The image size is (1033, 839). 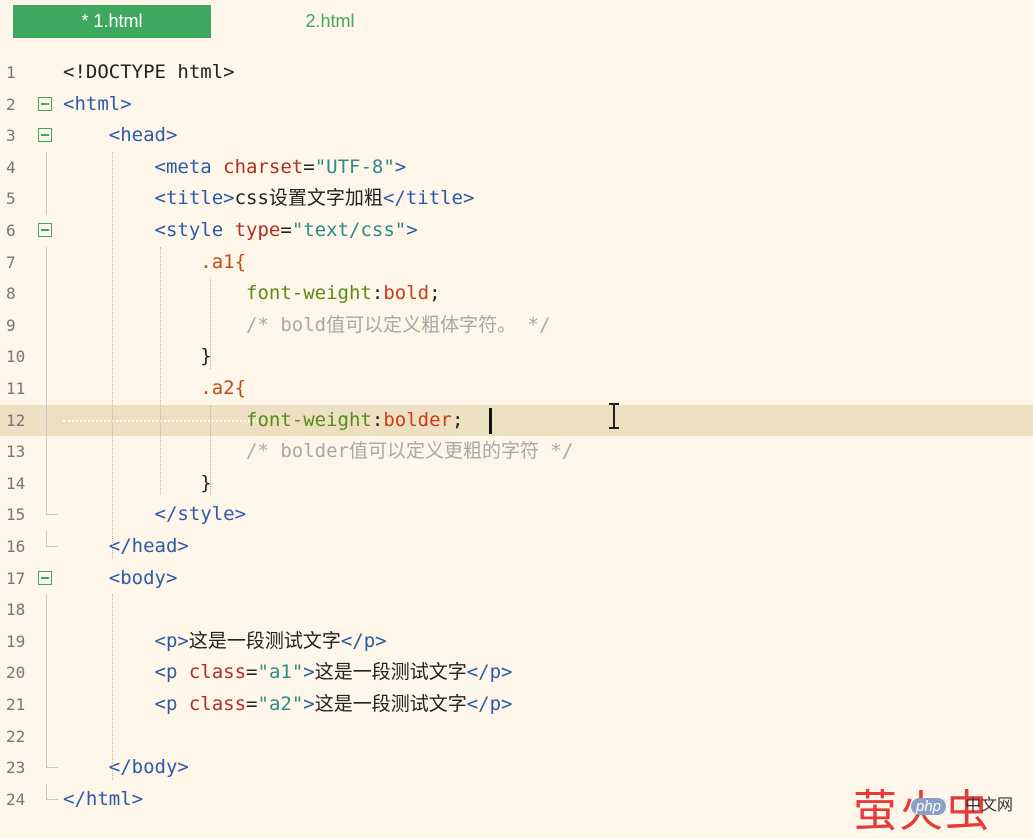 What do you see at coordinates (516, 23) in the screenshot?
I see `tab-bar: * 1.html 2.html` at bounding box center [516, 23].